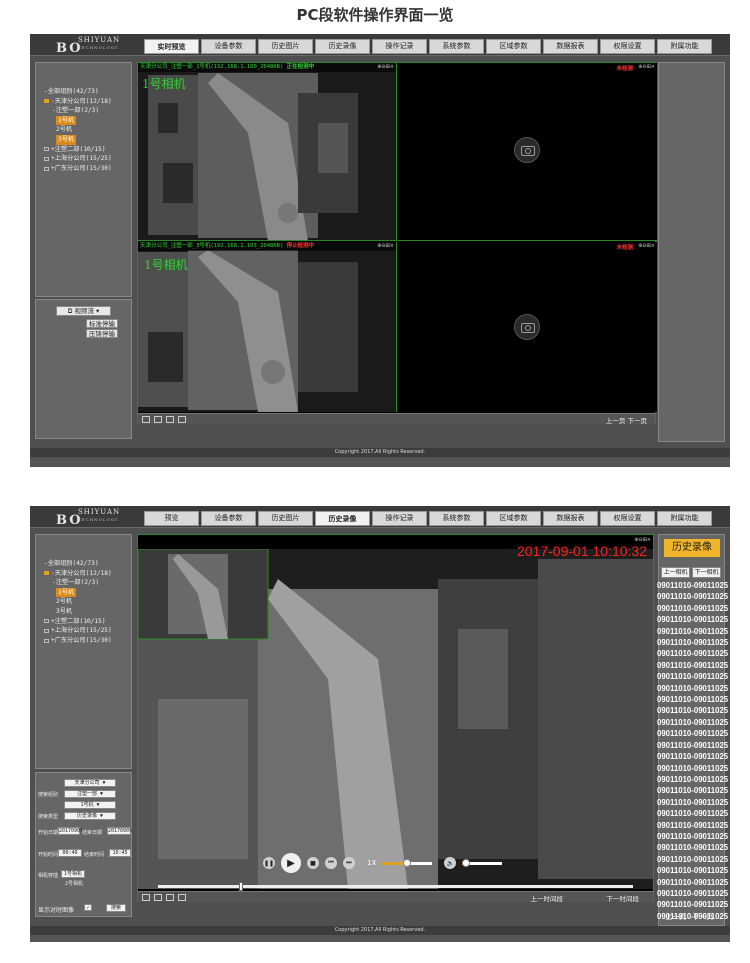 The height and width of the screenshot is (963, 750). Describe the element at coordinates (349, 863) in the screenshot. I see `next-frame-icon: ⏭` at that location.